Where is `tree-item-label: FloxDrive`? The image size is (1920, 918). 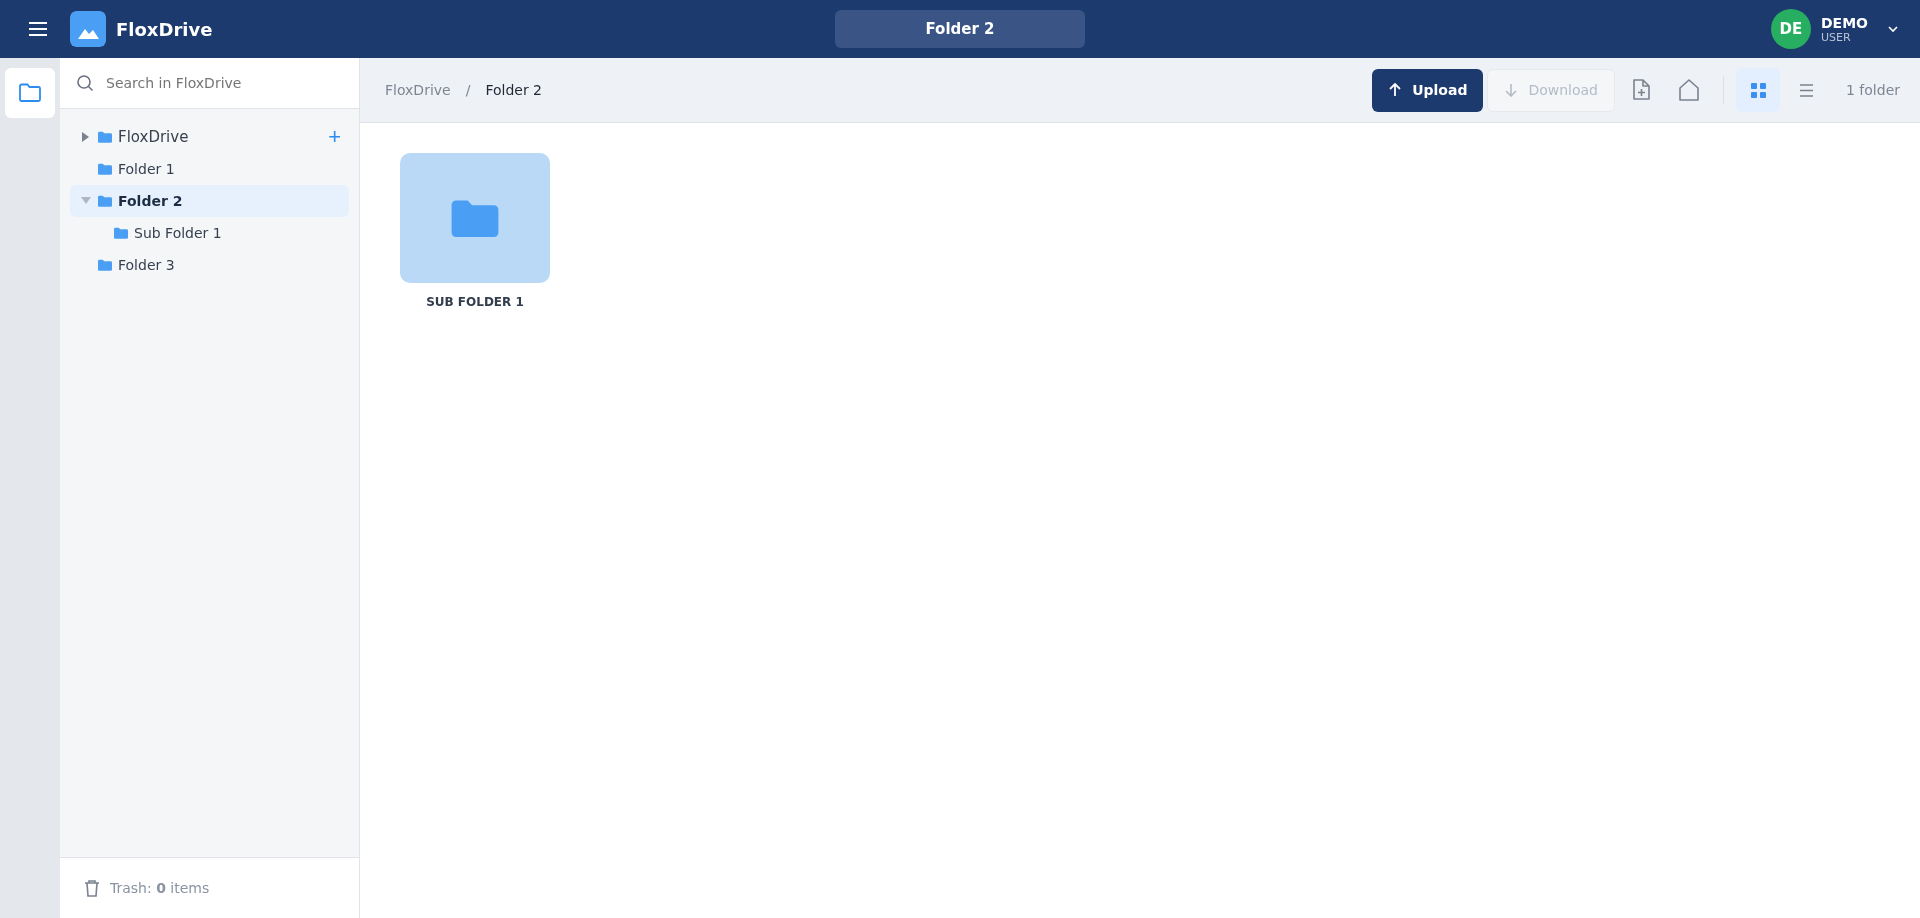 tree-item-label: FloxDrive is located at coordinates (153, 137).